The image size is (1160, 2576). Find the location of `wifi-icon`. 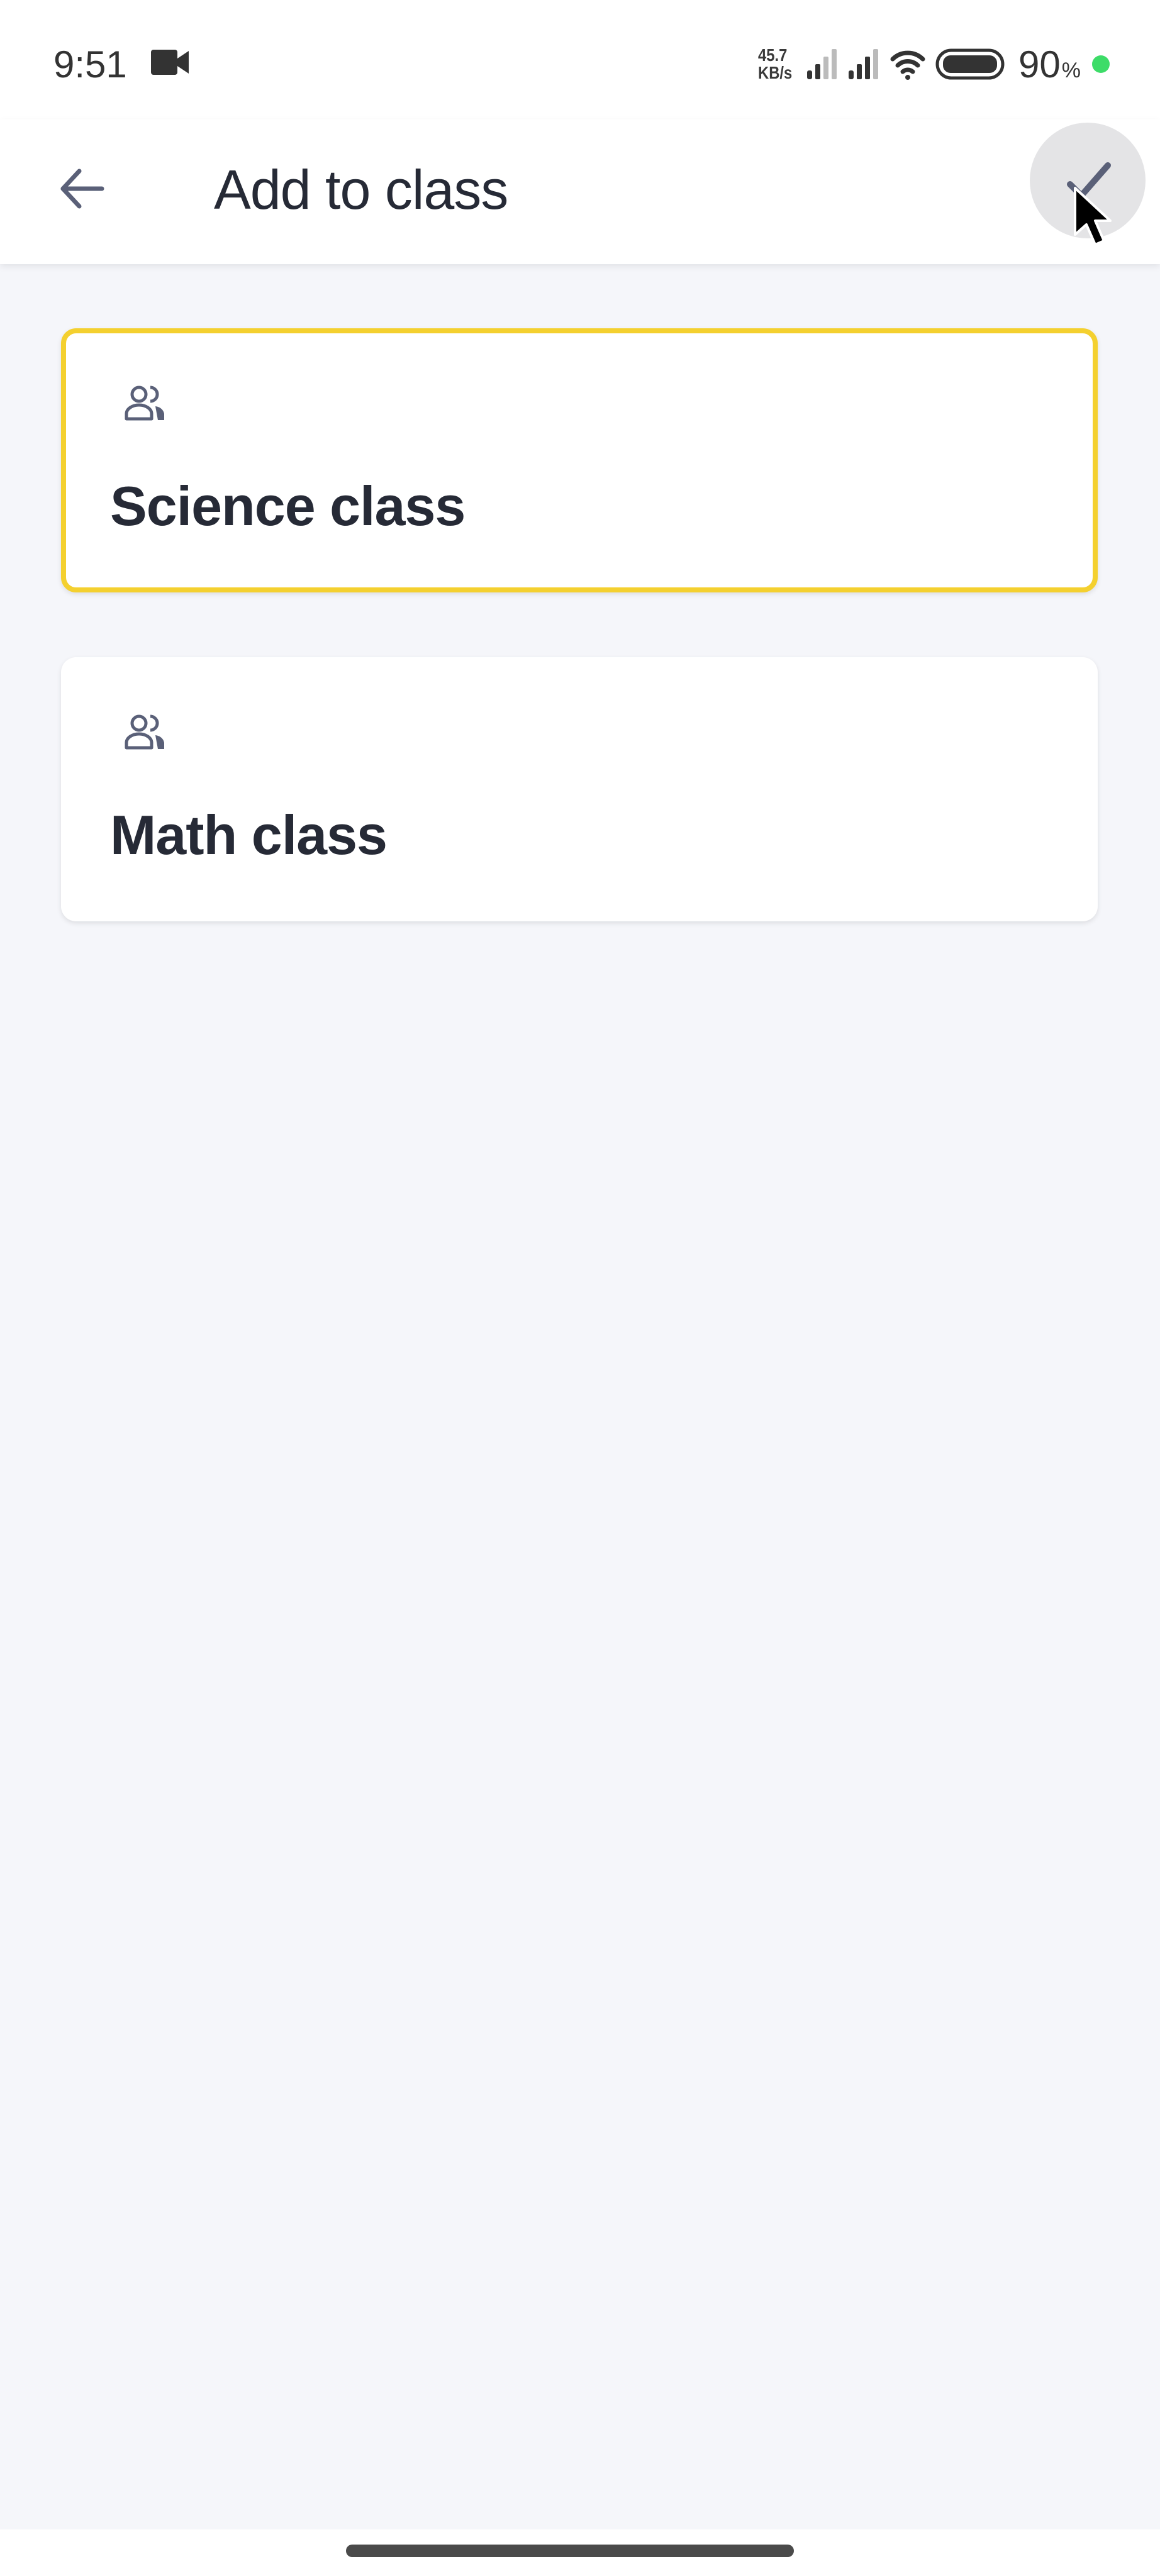

wifi-icon is located at coordinates (907, 65).